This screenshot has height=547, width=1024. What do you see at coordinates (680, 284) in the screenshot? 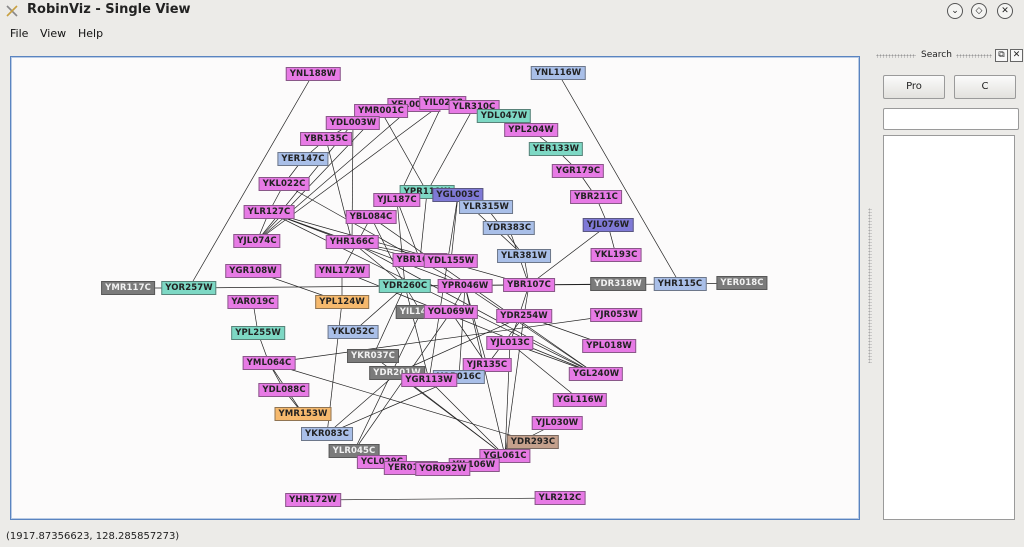
I see `graph-node: YHR115C` at bounding box center [680, 284].